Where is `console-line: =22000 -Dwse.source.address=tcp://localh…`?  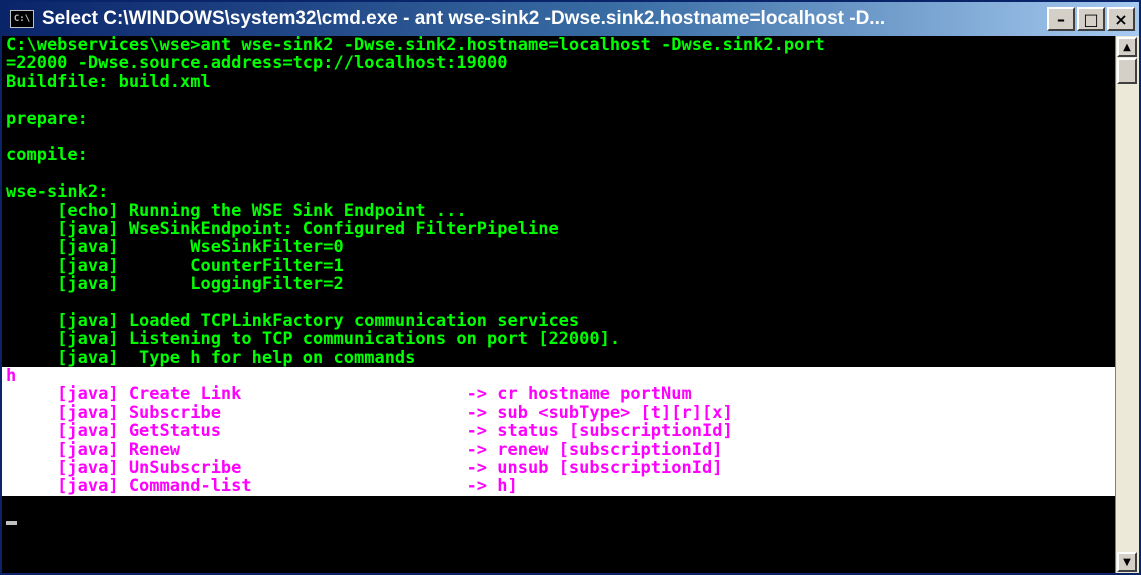
console-line: =22000 -Dwse.source.address=tcp://localh… is located at coordinates (257, 63).